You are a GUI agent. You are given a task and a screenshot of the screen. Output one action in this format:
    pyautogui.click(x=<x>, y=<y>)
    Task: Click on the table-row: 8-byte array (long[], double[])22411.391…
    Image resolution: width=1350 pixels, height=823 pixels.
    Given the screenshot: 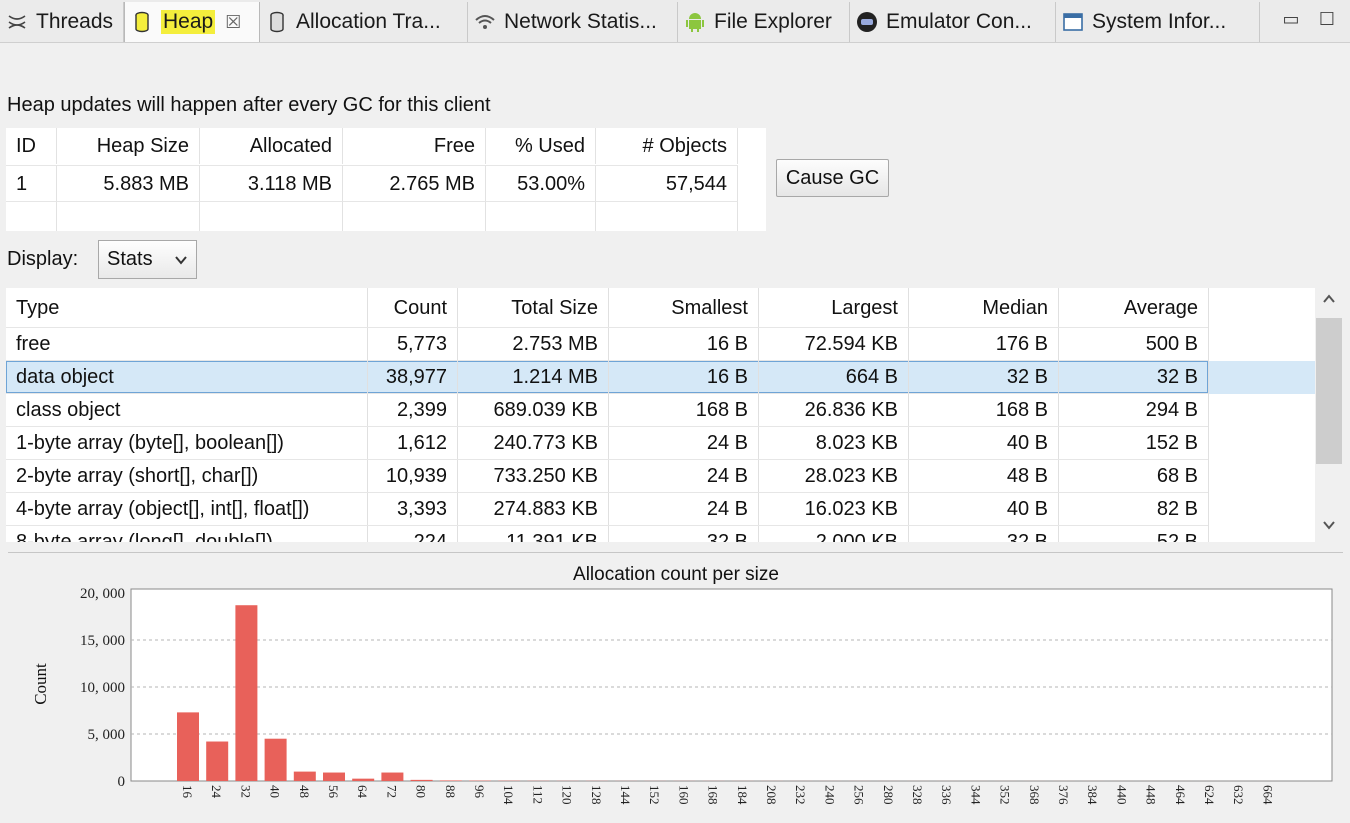 What is the action you would take?
    pyautogui.click(x=660, y=534)
    